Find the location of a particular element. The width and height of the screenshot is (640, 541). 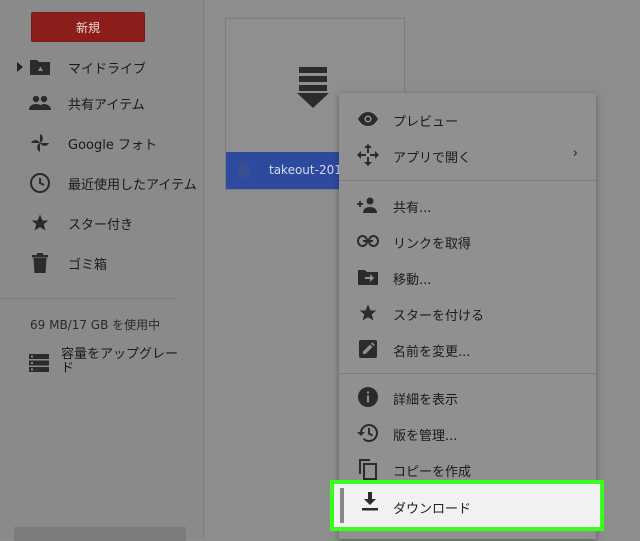

menu-item-label: ダウンロード is located at coordinates (432, 509).